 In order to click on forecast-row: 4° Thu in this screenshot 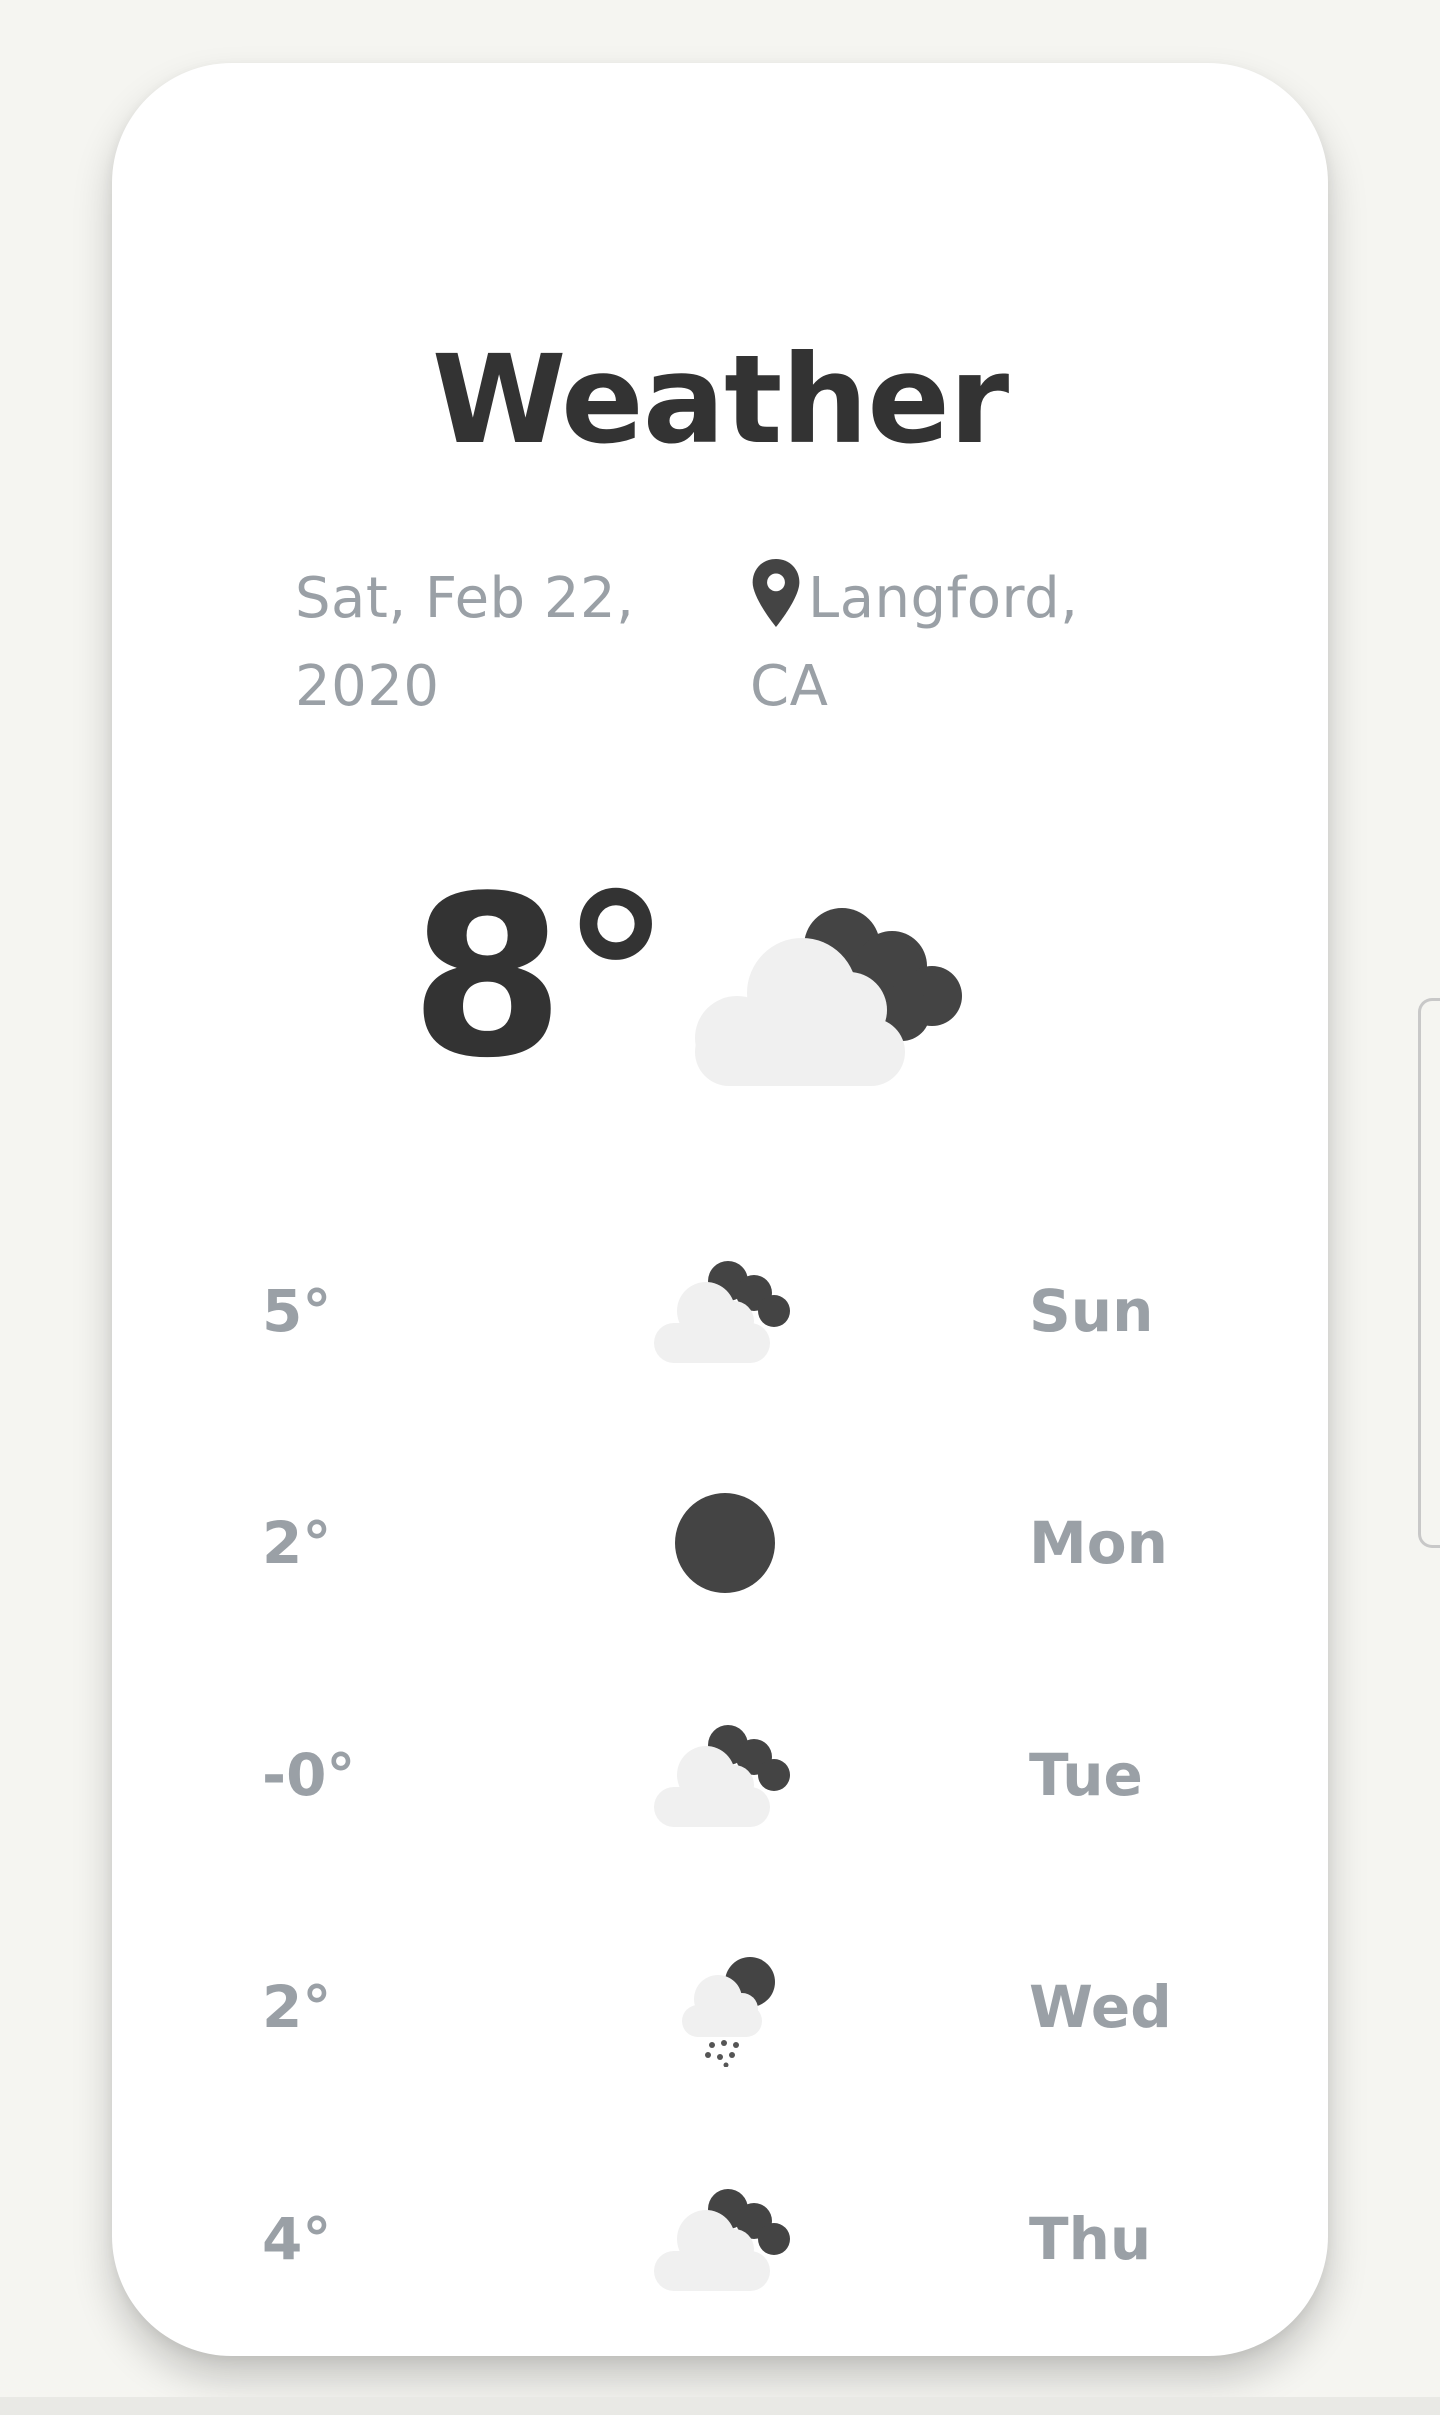, I will do `click(720, 2239)`.